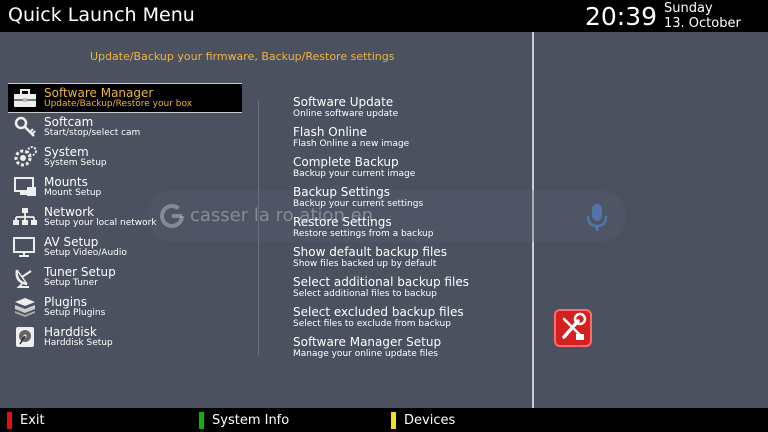  What do you see at coordinates (32, 420) in the screenshot?
I see `exit-label: Exit` at bounding box center [32, 420].